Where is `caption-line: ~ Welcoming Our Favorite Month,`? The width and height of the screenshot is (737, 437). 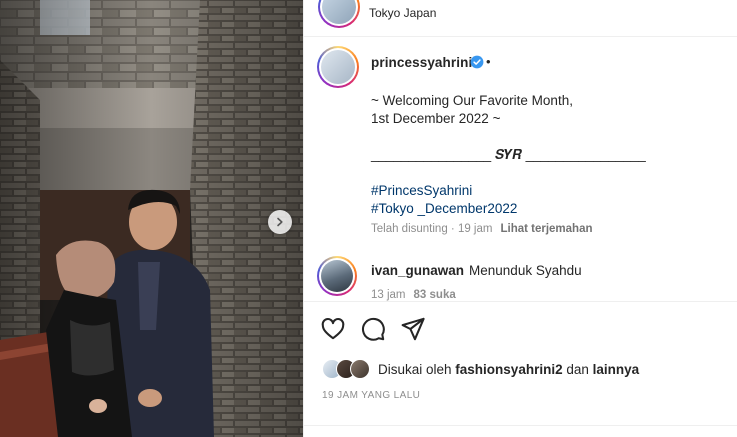
caption-line: ~ Welcoming Our Favorite Month, is located at coordinates (472, 100).